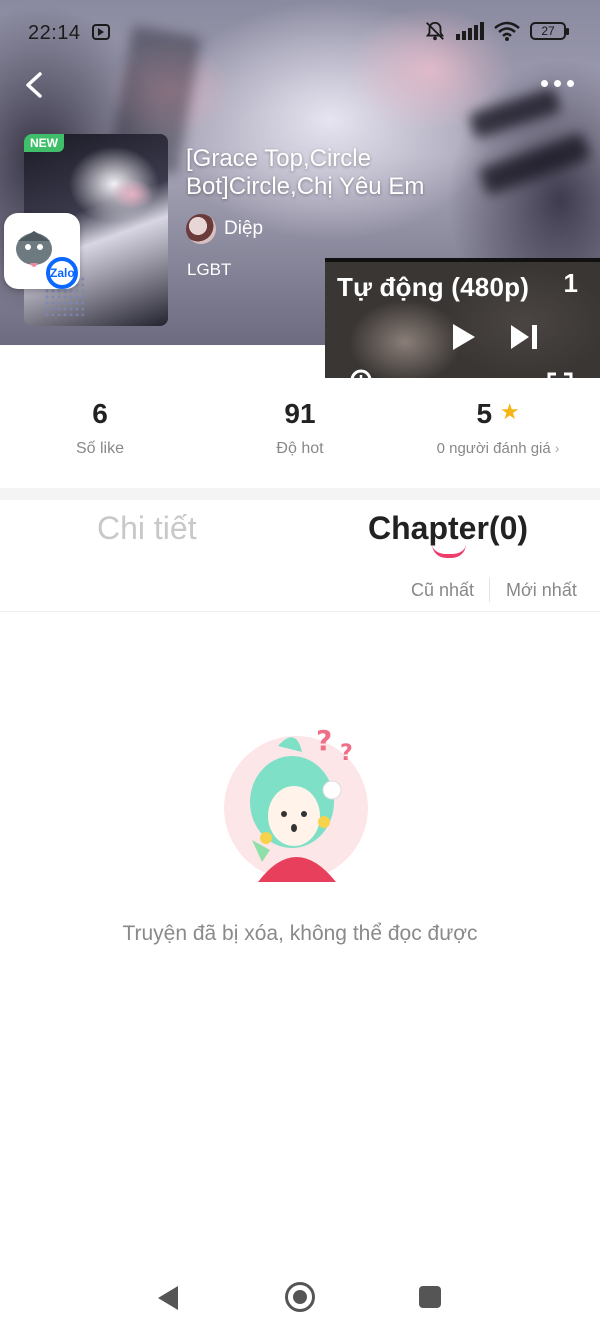 Image resolution: width=600 pixels, height=1333 pixels. I want to click on video-count: 1, so click(570, 283).